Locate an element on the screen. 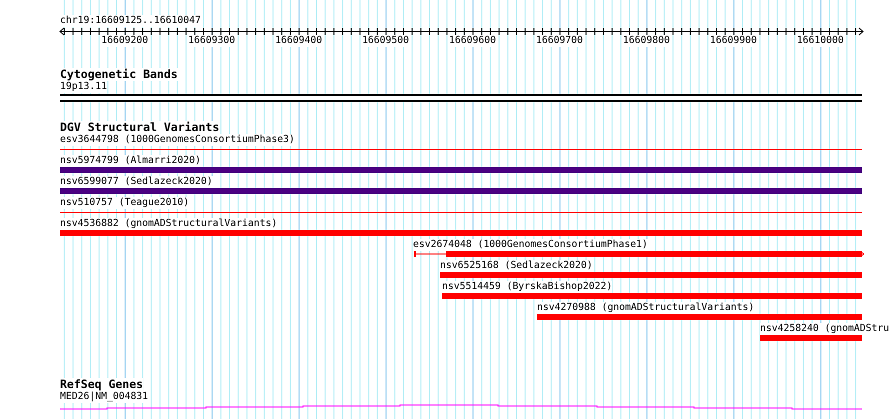 This screenshot has height=419, width=890. variant-label: nsv6525168 (Sedlazeck2020) is located at coordinates (516, 266).